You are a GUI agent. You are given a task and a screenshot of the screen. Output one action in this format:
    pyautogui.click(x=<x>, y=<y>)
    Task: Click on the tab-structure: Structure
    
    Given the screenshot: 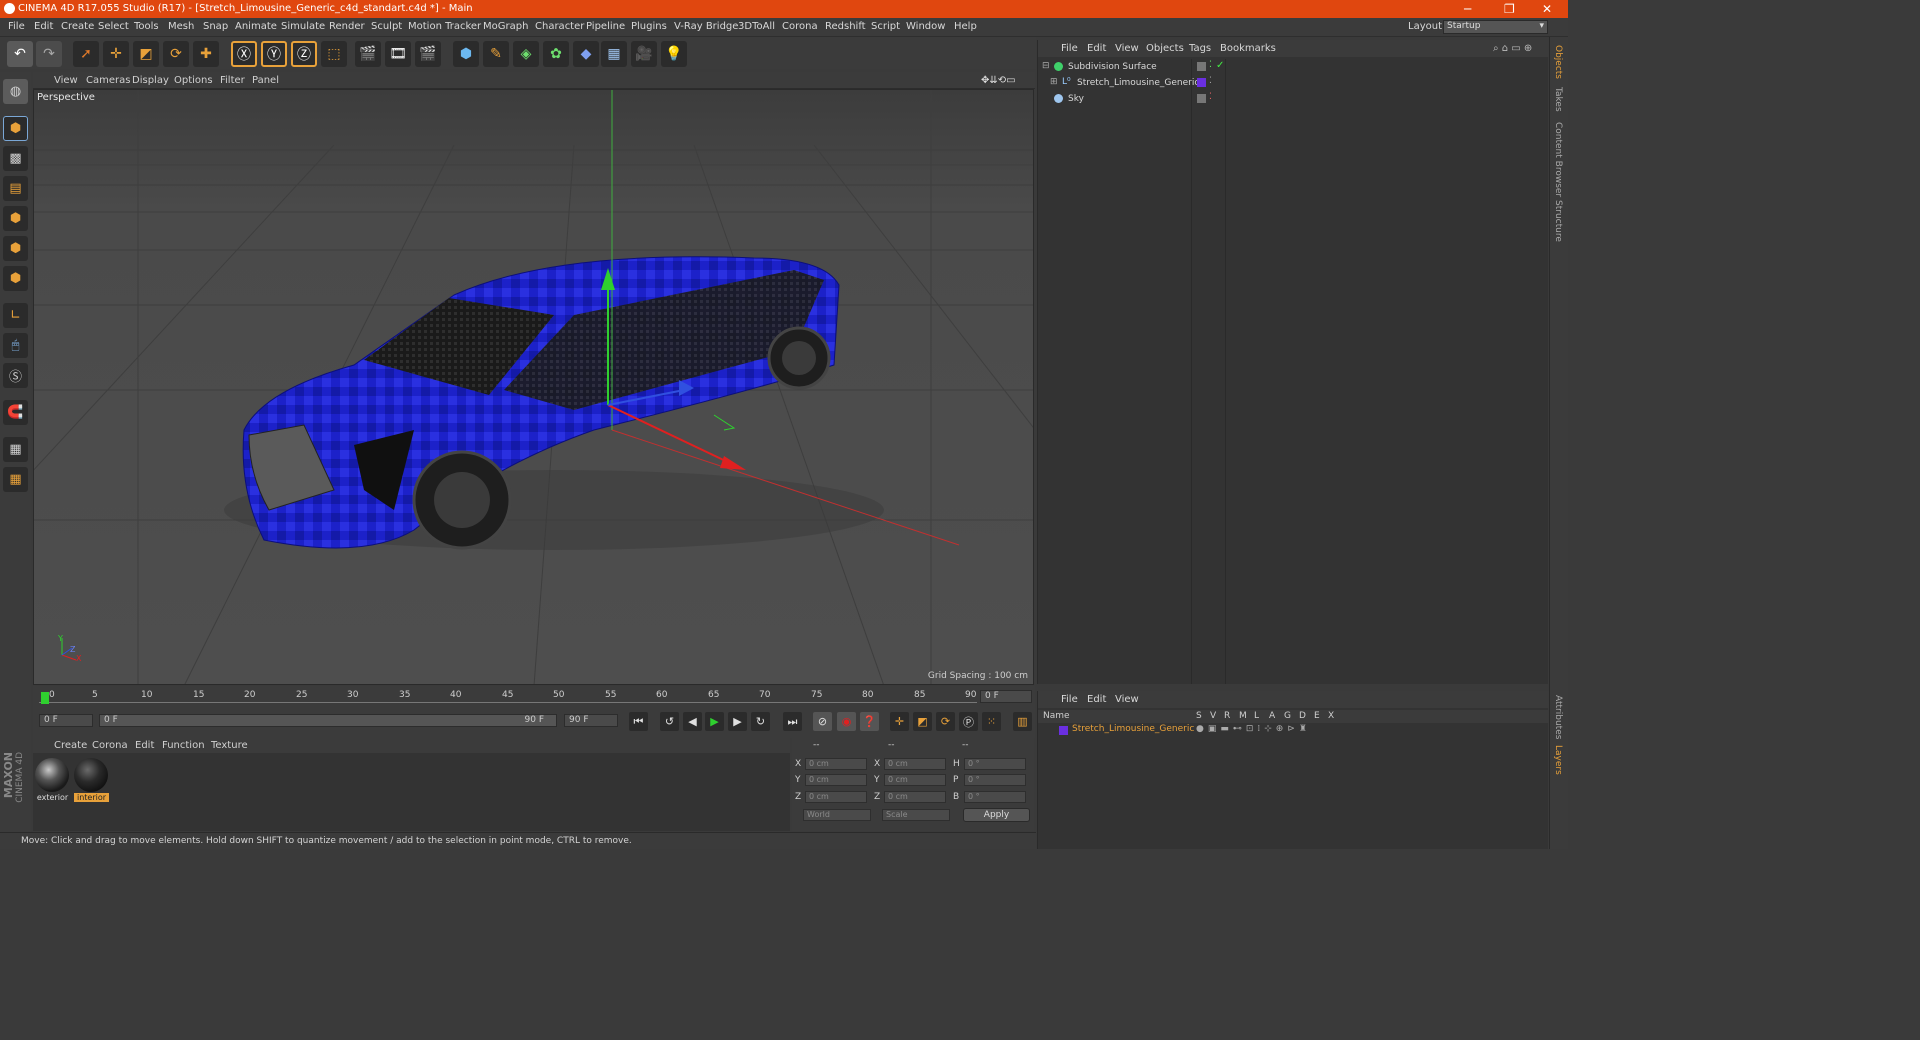 What is the action you would take?
    pyautogui.click(x=1558, y=221)
    